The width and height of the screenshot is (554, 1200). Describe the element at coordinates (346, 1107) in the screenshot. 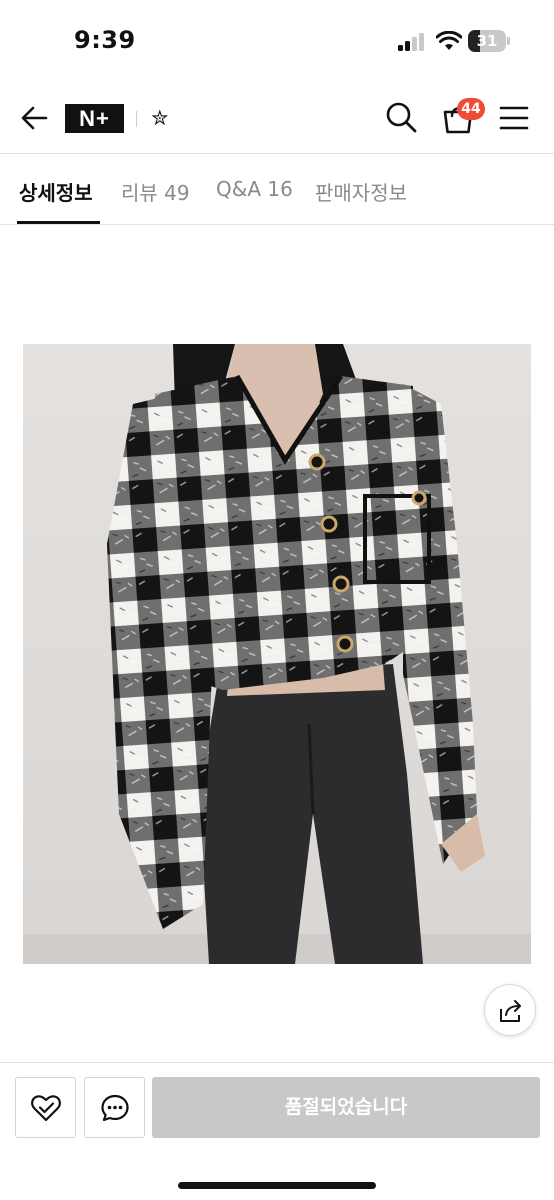

I see `soldout-button: 품절되었습니다` at that location.